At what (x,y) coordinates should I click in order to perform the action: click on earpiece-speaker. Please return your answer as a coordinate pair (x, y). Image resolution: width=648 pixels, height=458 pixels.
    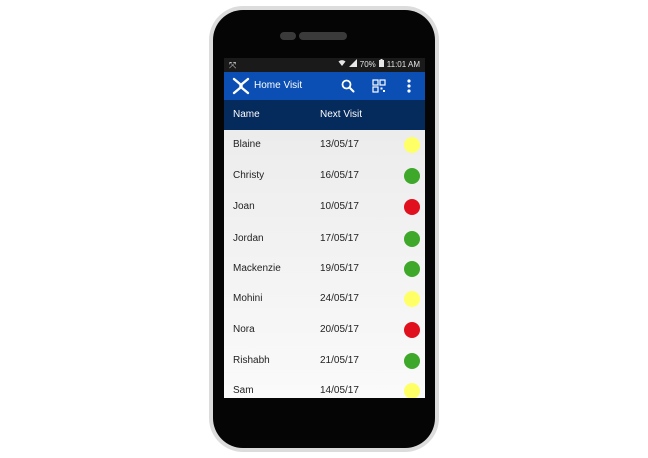
    Looking at the image, I should click on (323, 36).